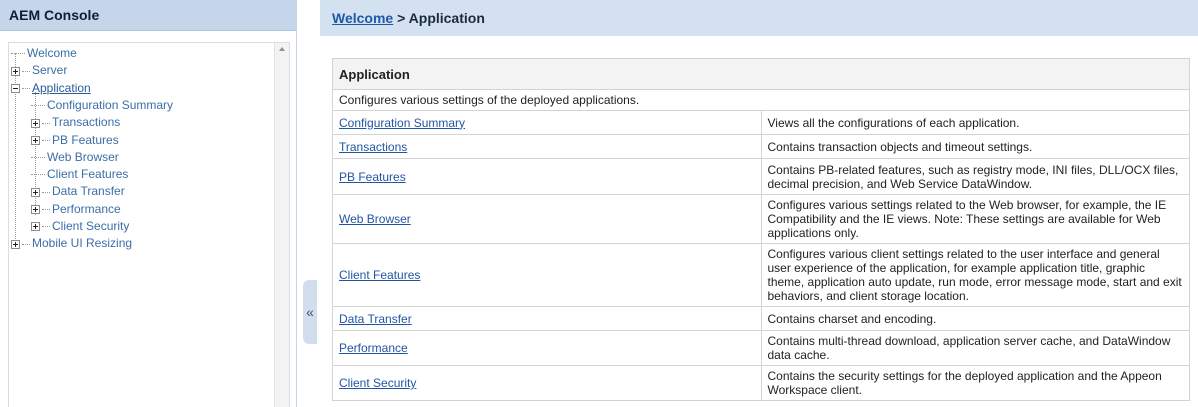 The height and width of the screenshot is (407, 1198). Describe the element at coordinates (547, 383) in the screenshot. I see `setting-name-cell: Client Security` at that location.